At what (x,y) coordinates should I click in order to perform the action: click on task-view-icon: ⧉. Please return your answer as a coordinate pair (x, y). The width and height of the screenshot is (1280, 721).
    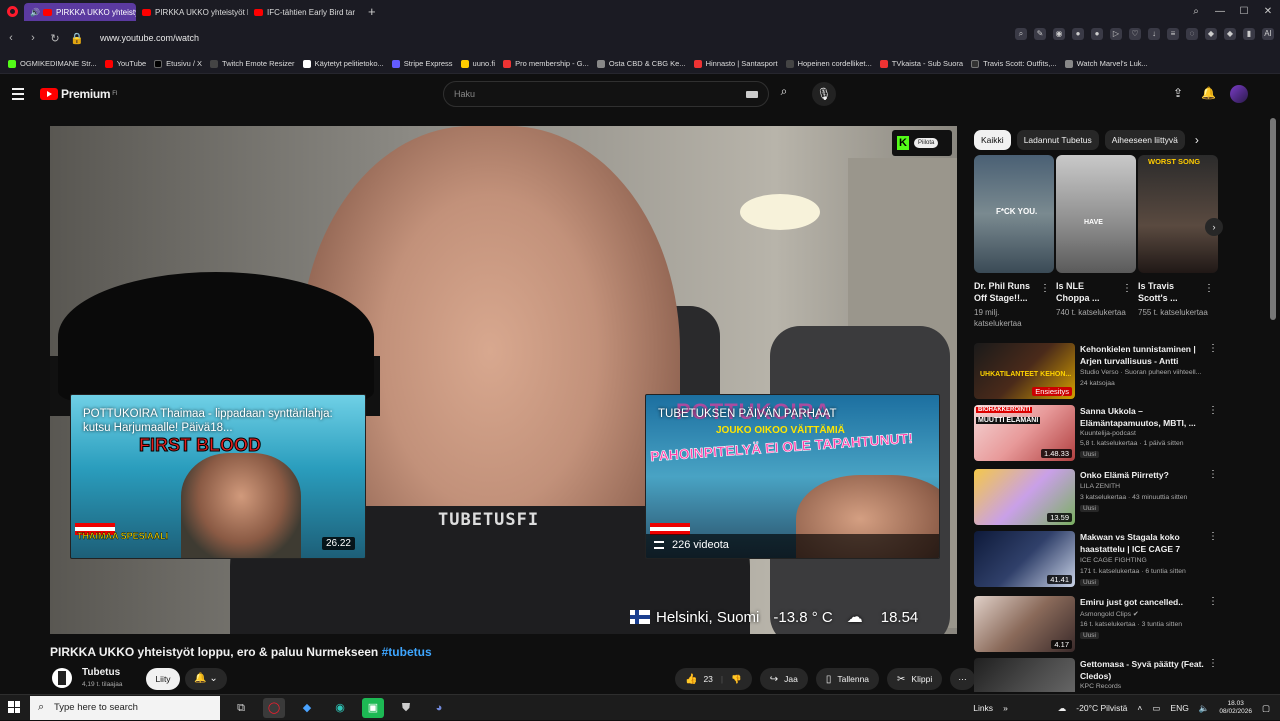
    Looking at the image, I should click on (241, 708).